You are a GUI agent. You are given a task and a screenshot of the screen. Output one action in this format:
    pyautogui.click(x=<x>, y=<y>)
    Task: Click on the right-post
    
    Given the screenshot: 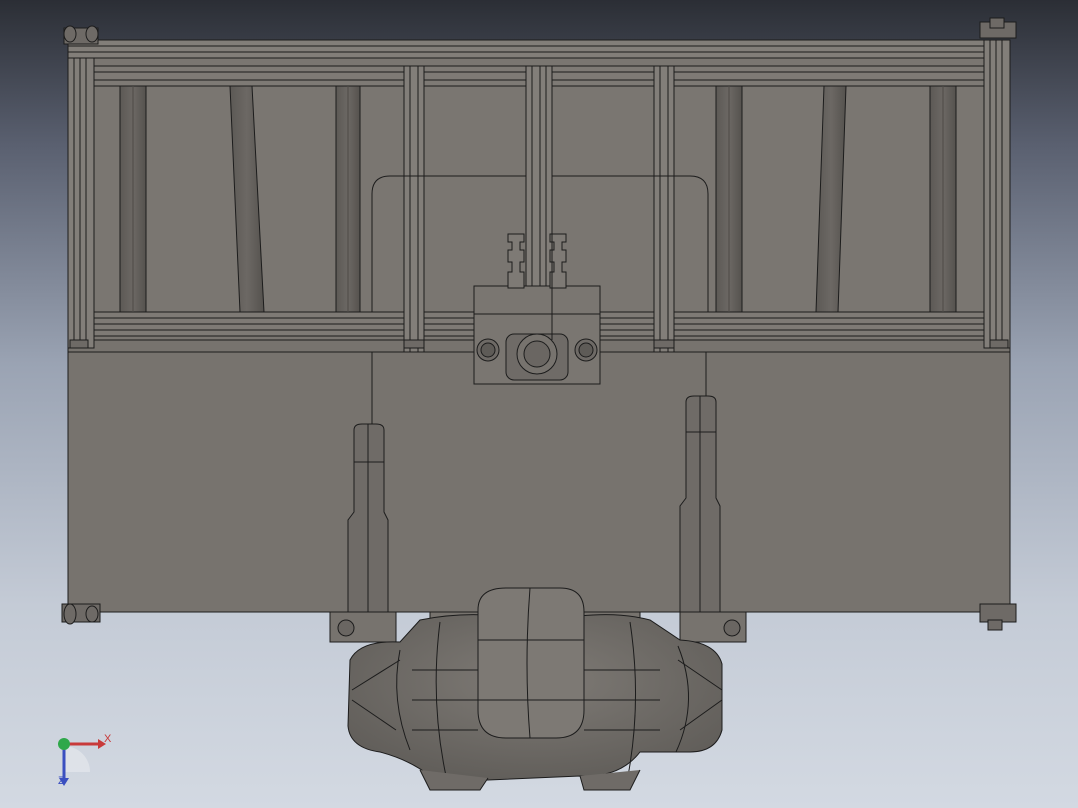 What is the action you would take?
    pyautogui.click(x=997, y=194)
    